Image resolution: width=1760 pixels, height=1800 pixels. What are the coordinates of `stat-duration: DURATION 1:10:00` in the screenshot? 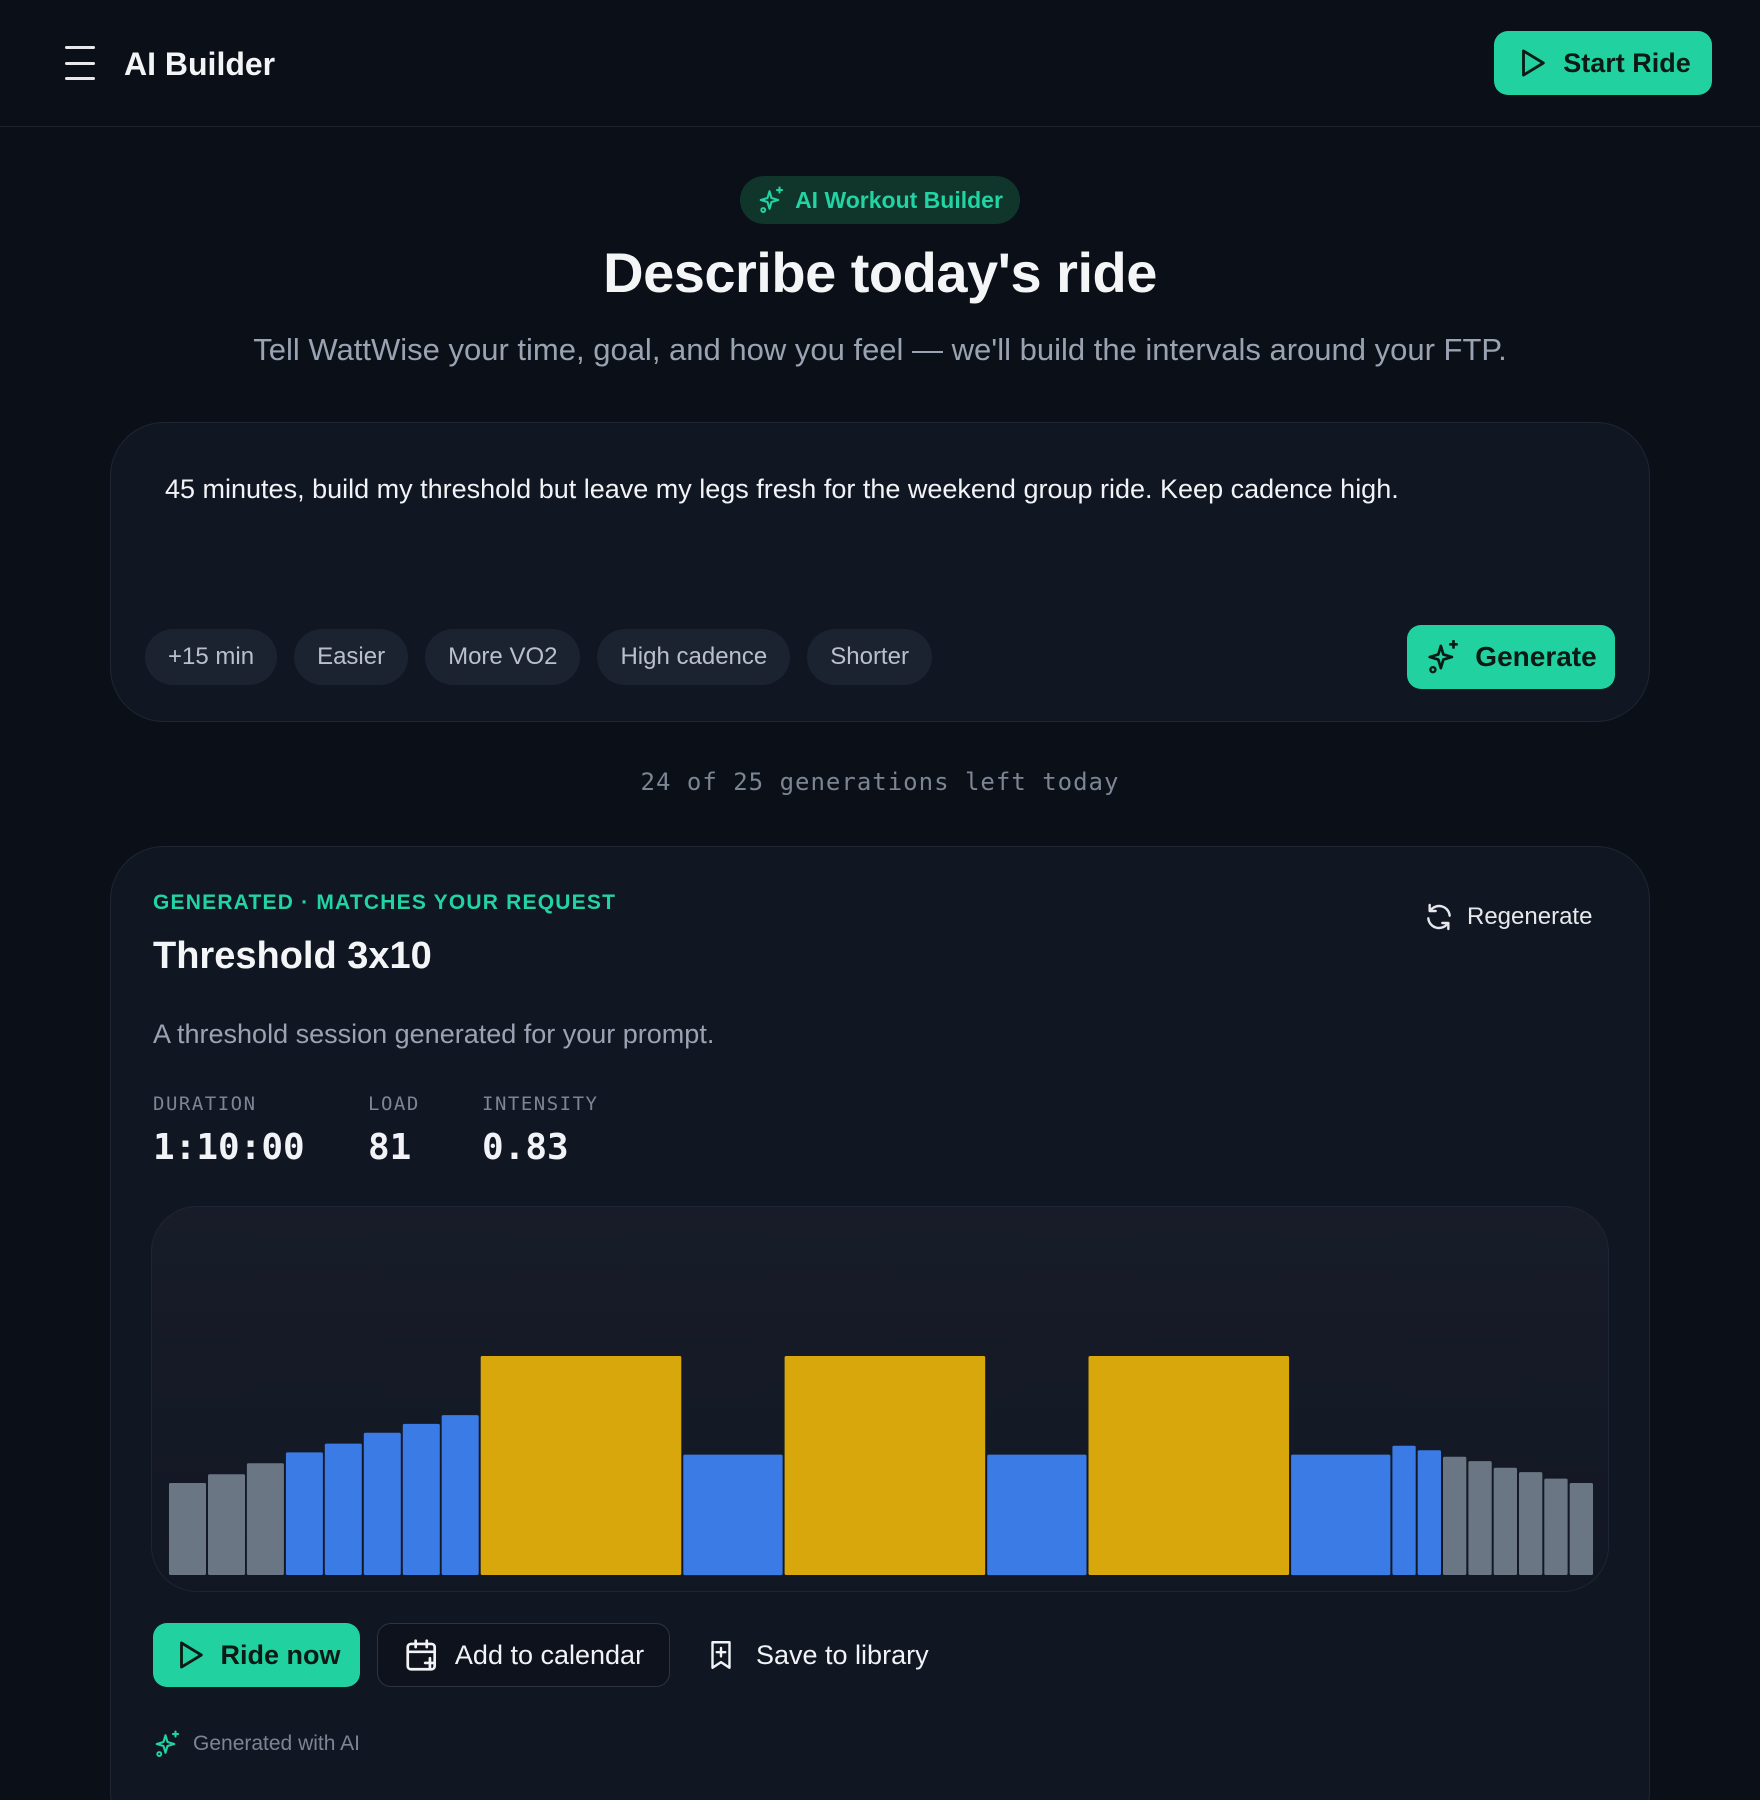 It's located at (229, 1130).